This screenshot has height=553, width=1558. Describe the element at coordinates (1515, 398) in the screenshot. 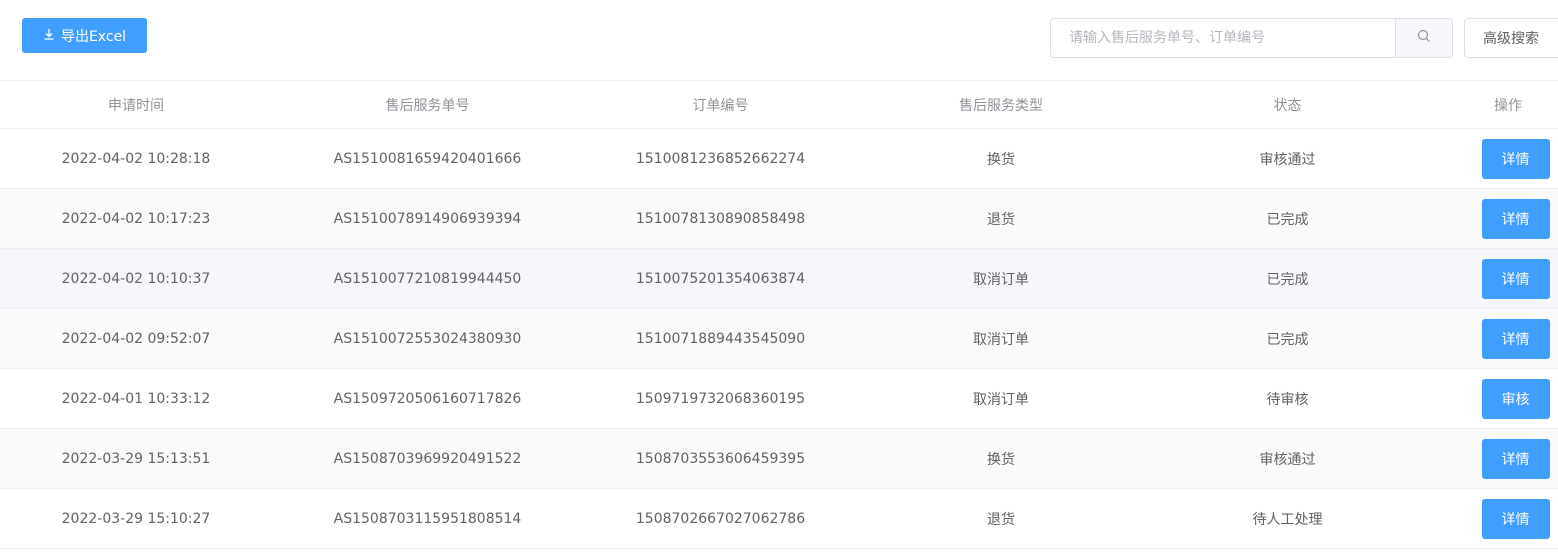

I see `review-button: 审核` at that location.